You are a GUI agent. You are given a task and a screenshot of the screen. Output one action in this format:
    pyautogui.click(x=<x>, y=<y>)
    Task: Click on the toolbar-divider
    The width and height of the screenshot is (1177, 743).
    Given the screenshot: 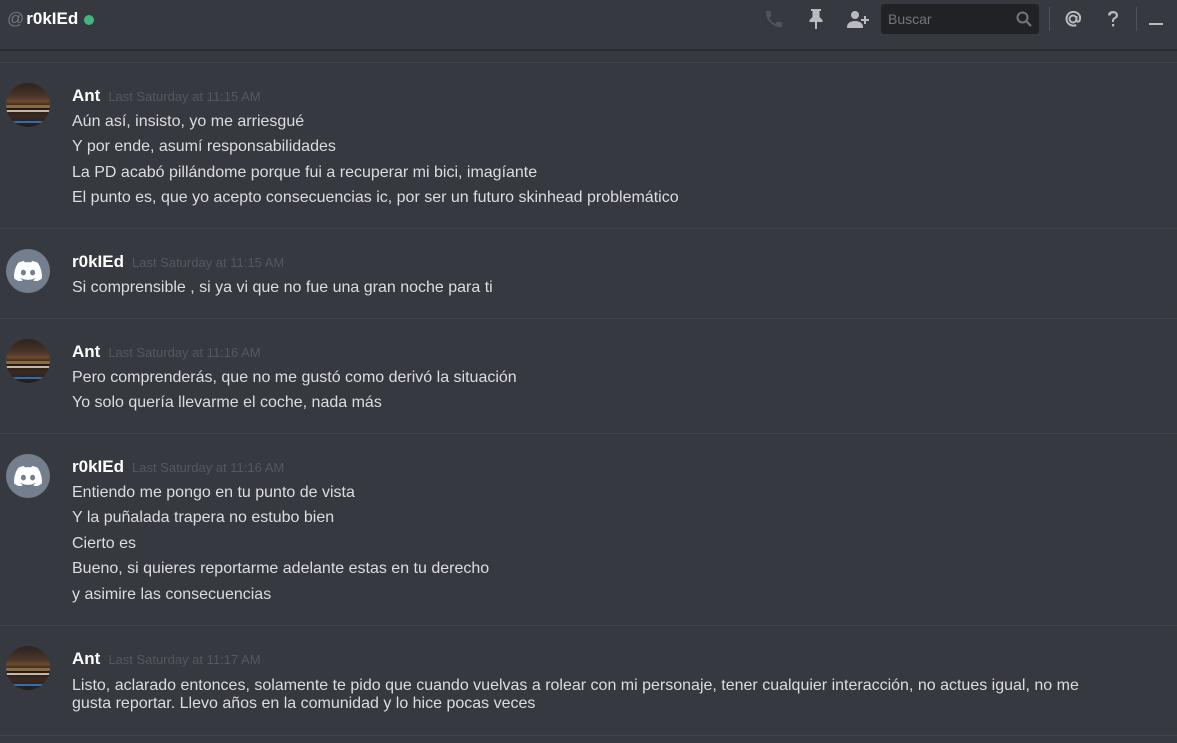 What is the action you would take?
    pyautogui.click(x=1049, y=19)
    